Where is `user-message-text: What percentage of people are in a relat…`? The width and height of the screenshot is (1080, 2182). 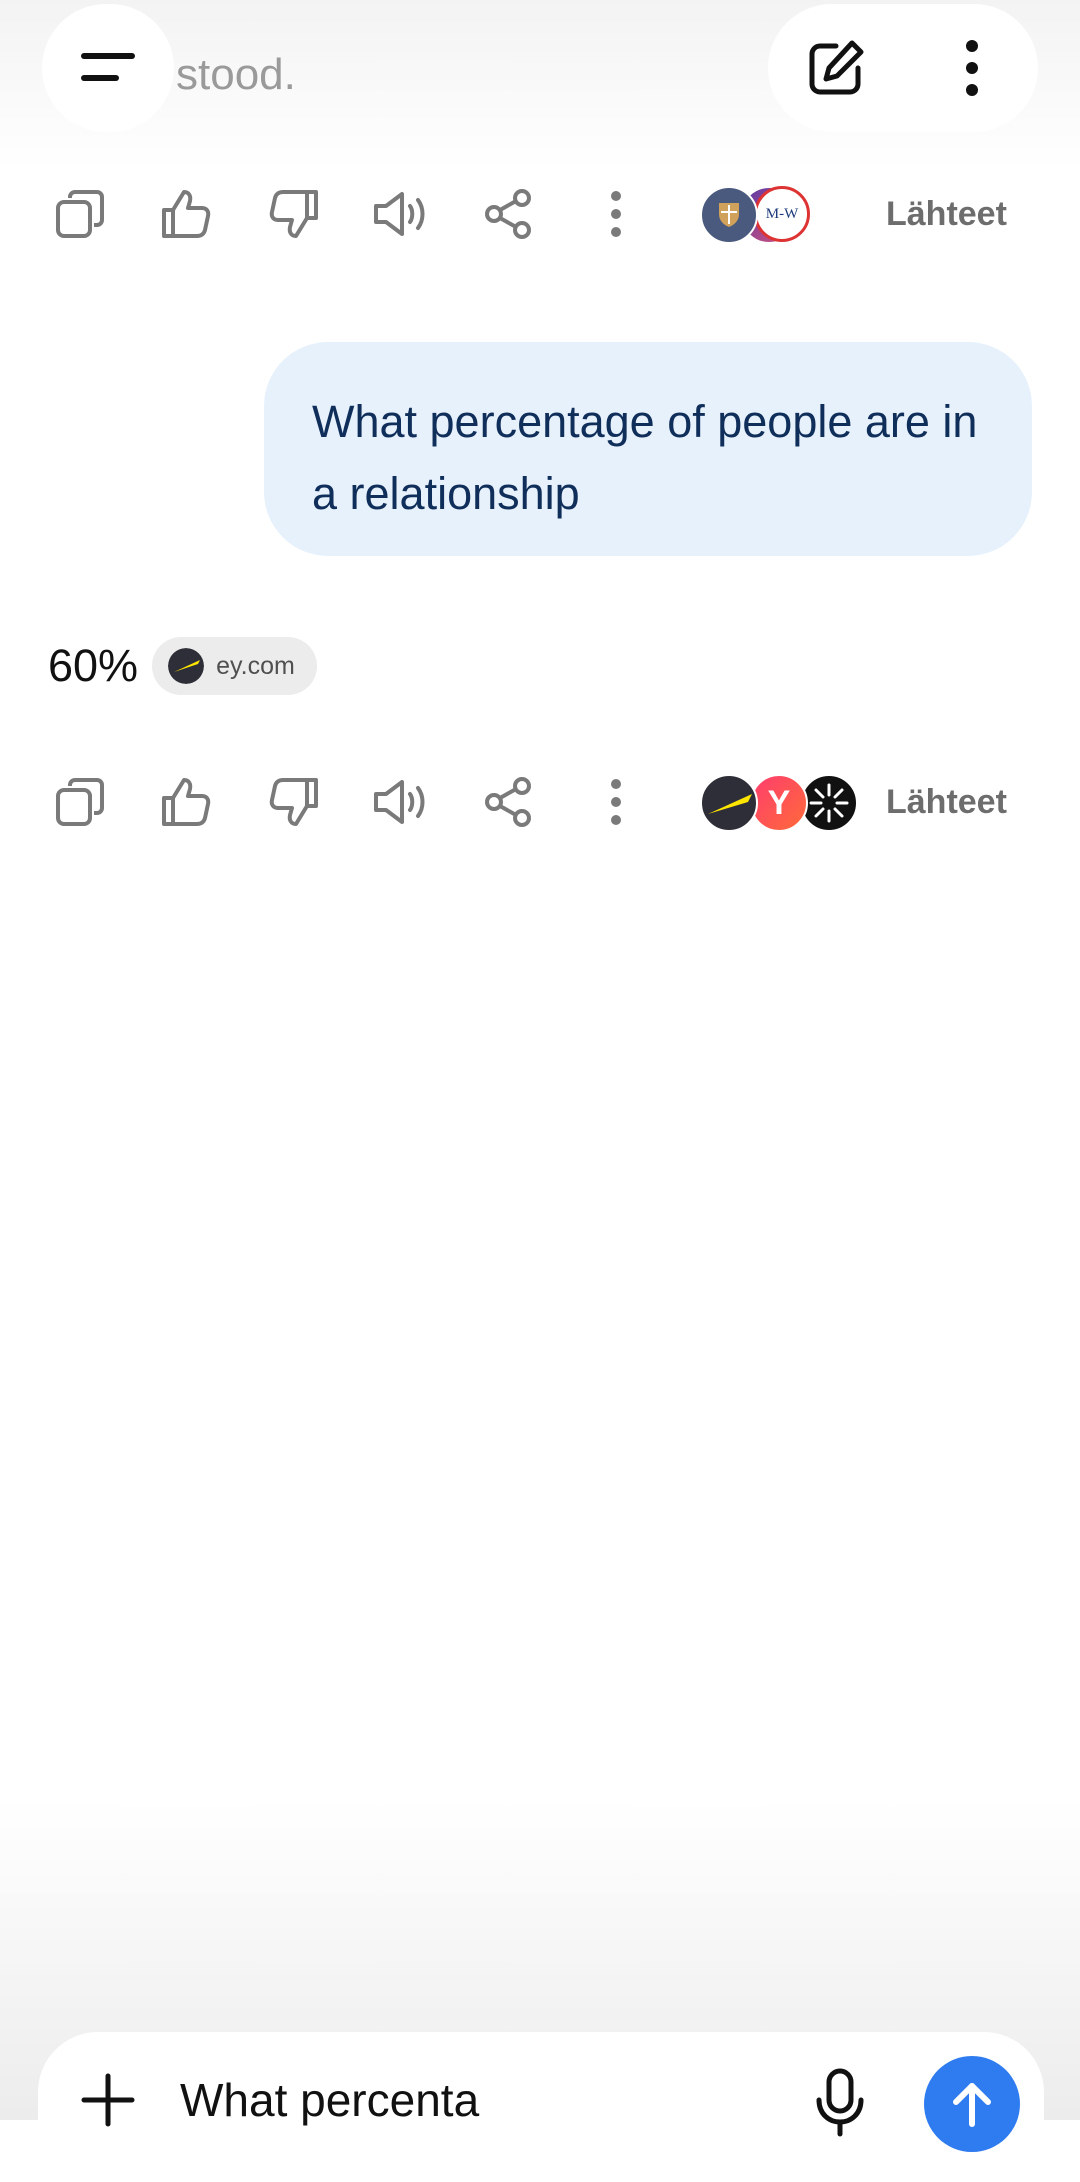 user-message-text: What percentage of people are in a relat… is located at coordinates (645, 457).